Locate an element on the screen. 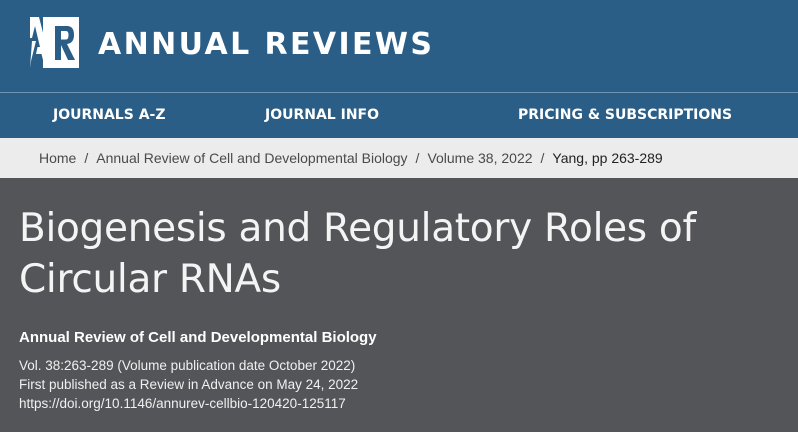 The image size is (798, 432). logo-wordmark: ANNUAL REVIEWS is located at coordinates (266, 44).